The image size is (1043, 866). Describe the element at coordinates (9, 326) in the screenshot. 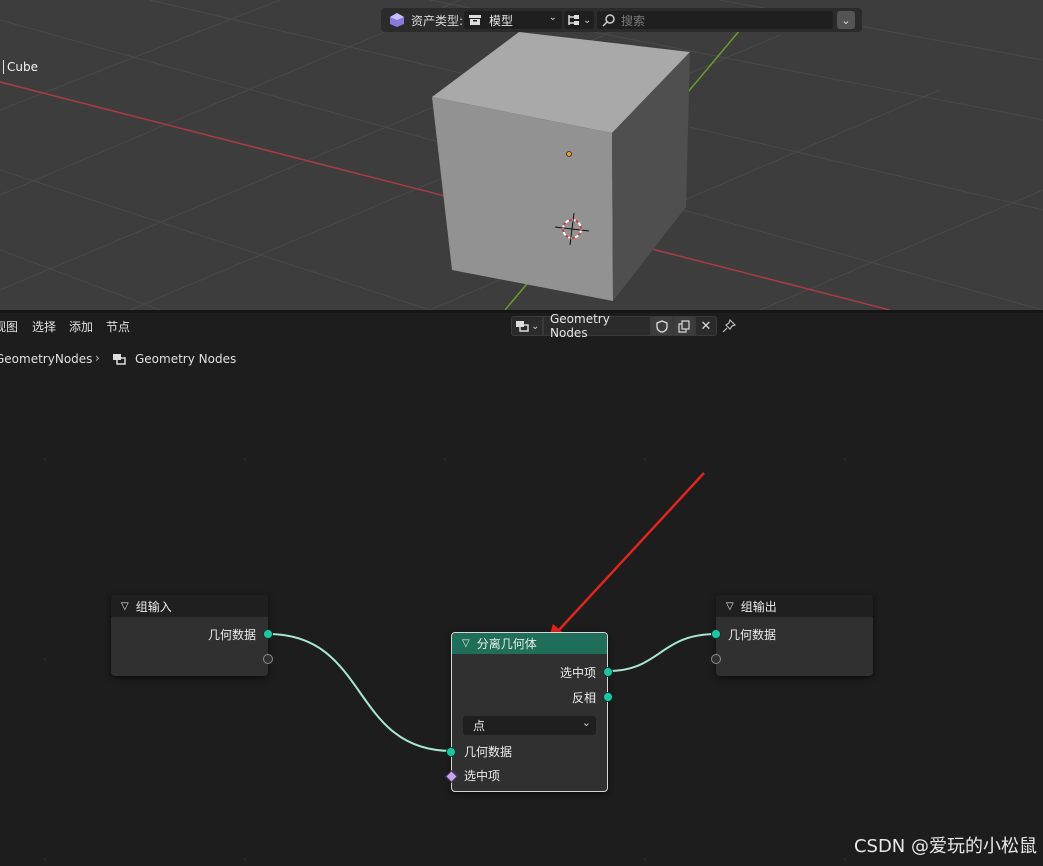

I see `menu-view: 视图` at that location.